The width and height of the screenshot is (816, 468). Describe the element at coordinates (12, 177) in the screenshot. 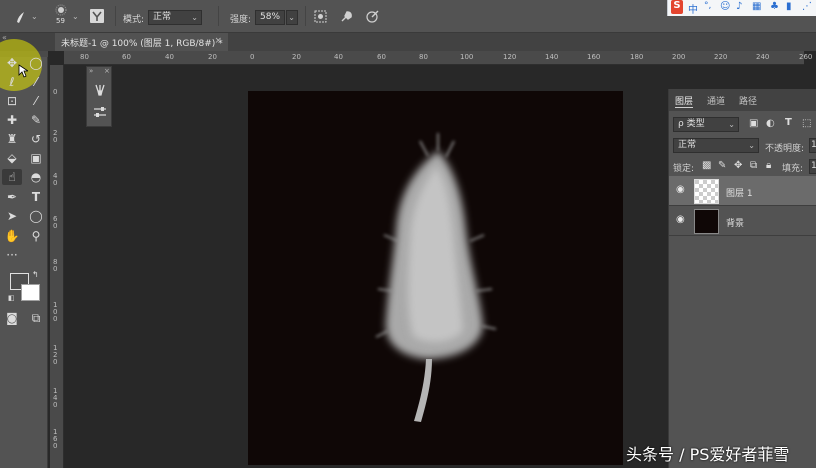

I see `smudge-icon: ☝` at that location.